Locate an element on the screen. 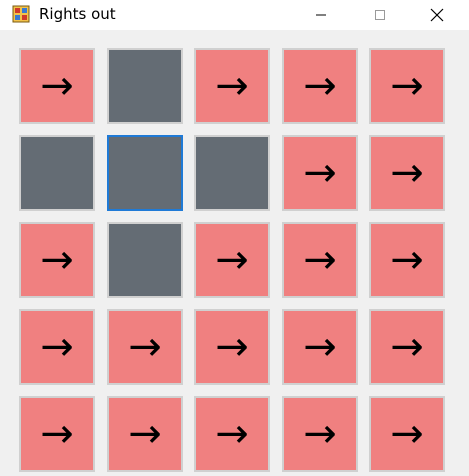 This screenshot has height=476, width=469. tile-r1-c1-on: → is located at coordinates (57, 86).